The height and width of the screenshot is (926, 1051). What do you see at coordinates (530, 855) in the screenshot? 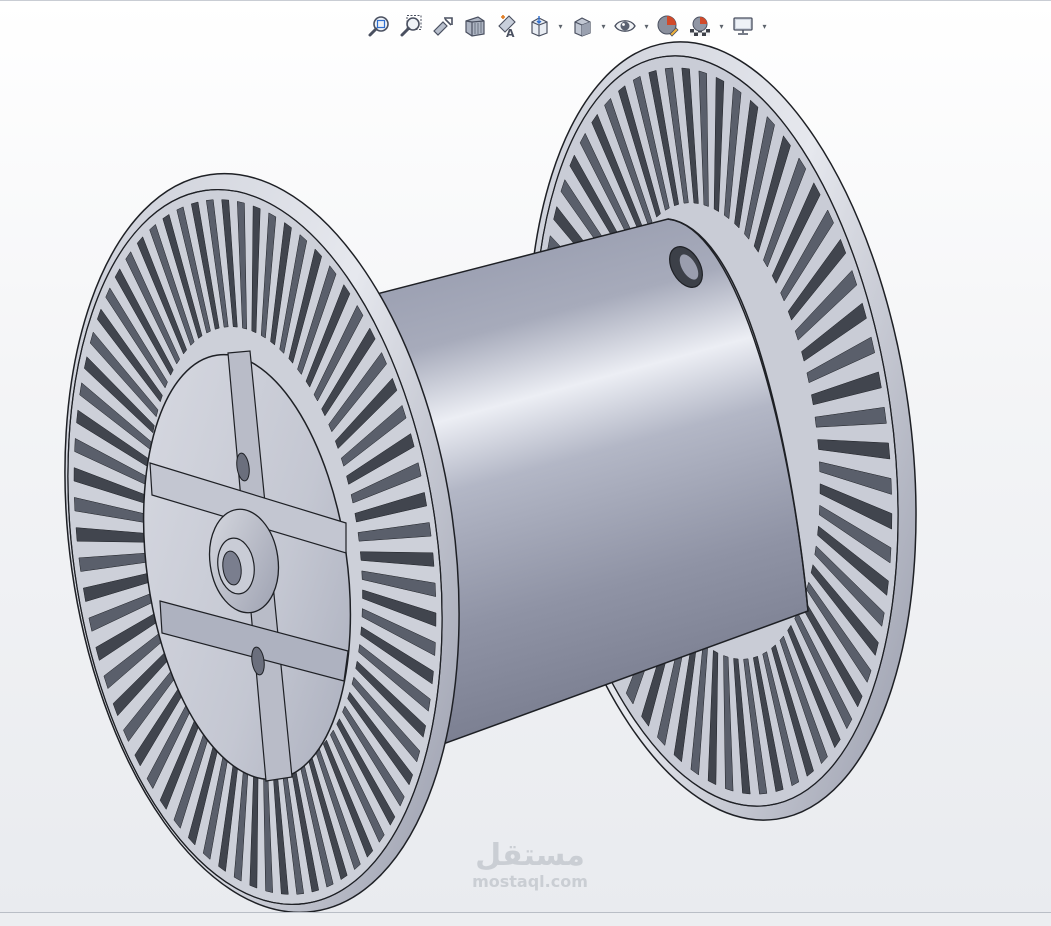
I see `watermark-arabic: مستقل` at bounding box center [530, 855].